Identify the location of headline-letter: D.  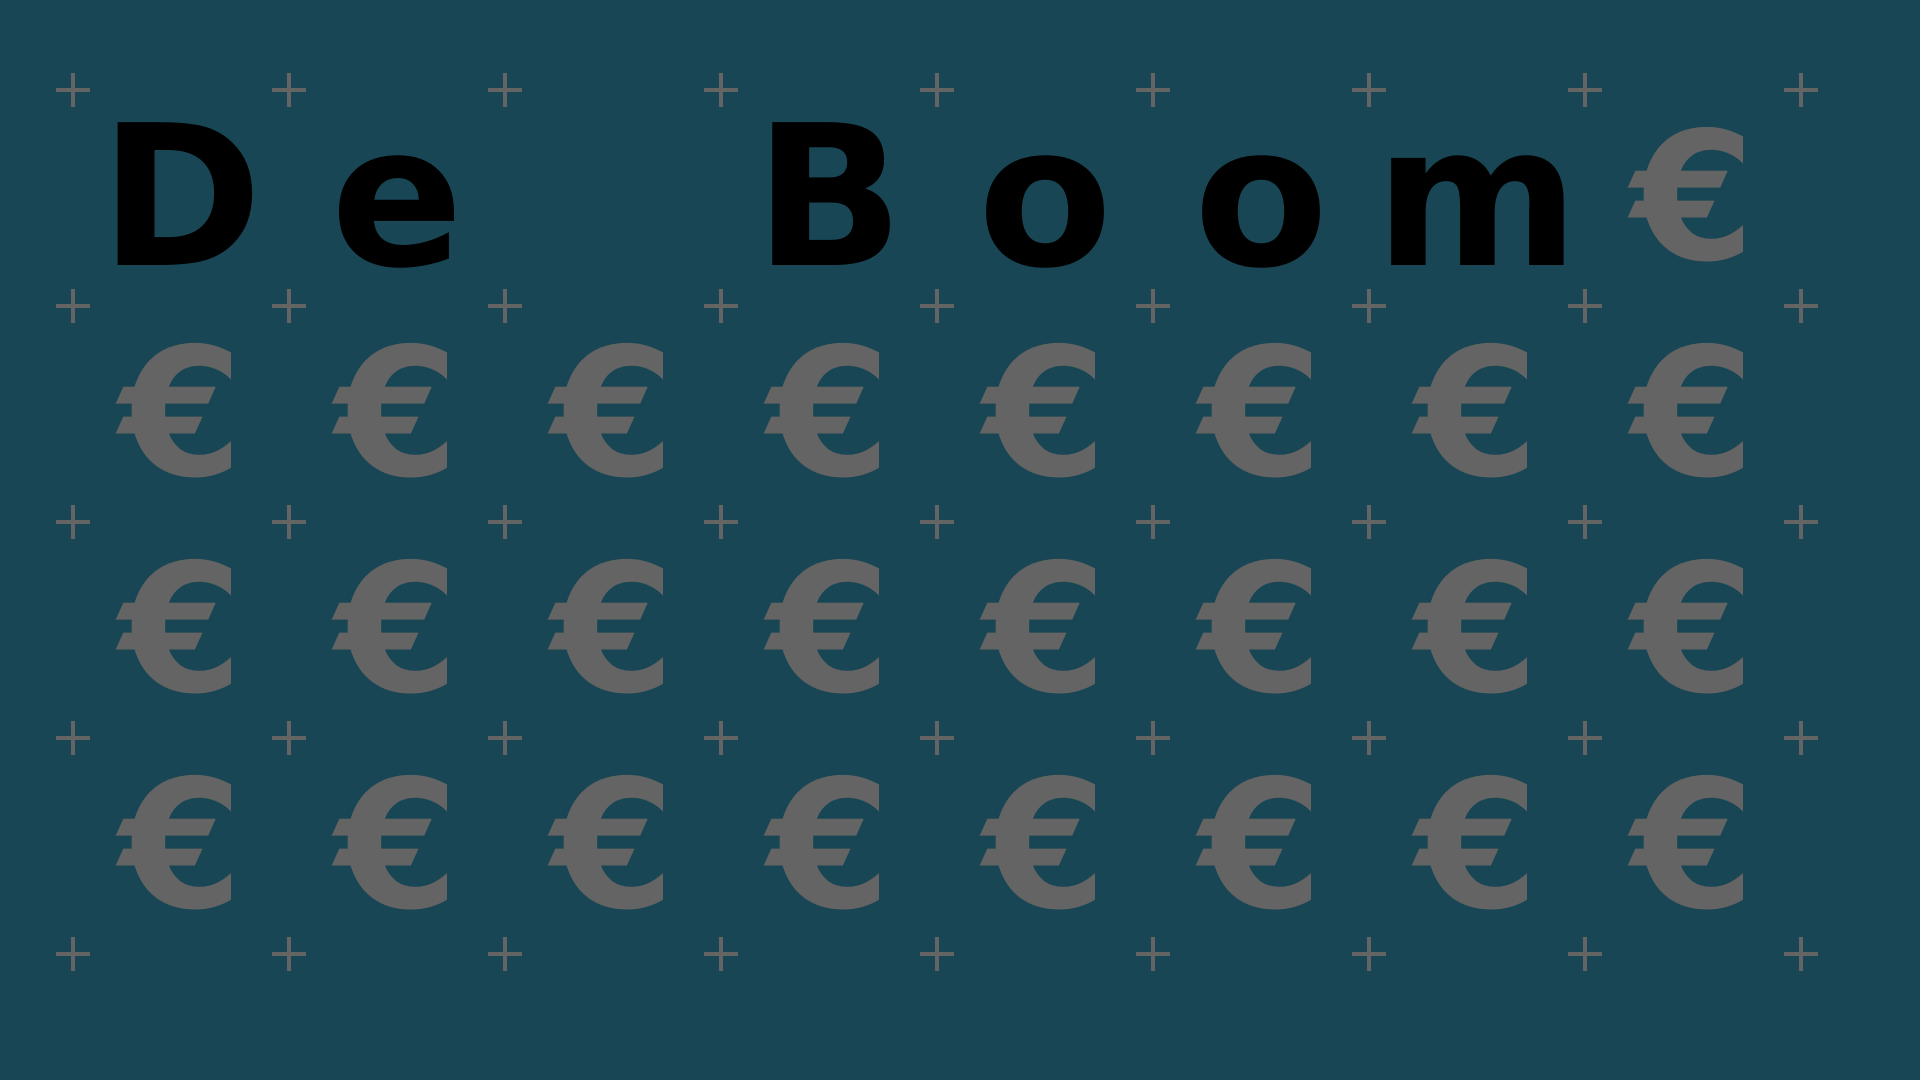
(181, 198).